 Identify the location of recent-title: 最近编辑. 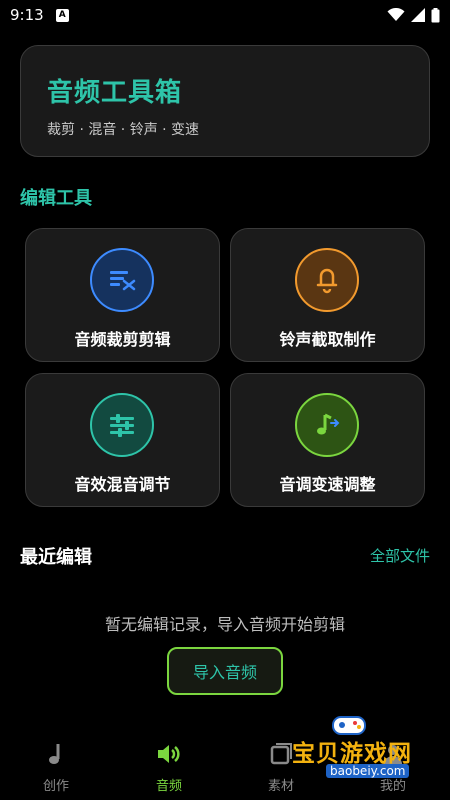
(56, 557).